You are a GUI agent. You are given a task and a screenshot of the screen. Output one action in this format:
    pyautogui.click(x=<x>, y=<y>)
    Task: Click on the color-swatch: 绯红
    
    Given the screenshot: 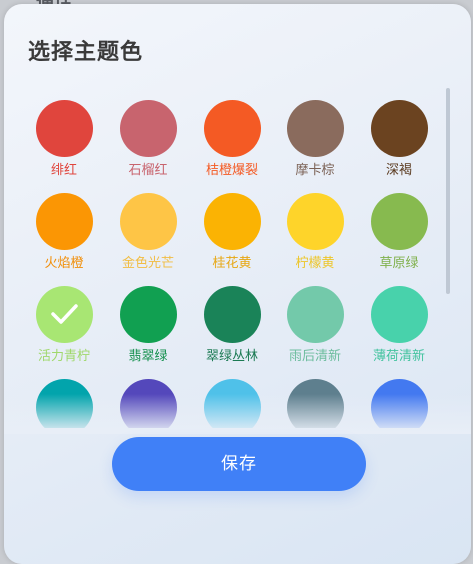 What is the action you would take?
    pyautogui.click(x=64, y=132)
    